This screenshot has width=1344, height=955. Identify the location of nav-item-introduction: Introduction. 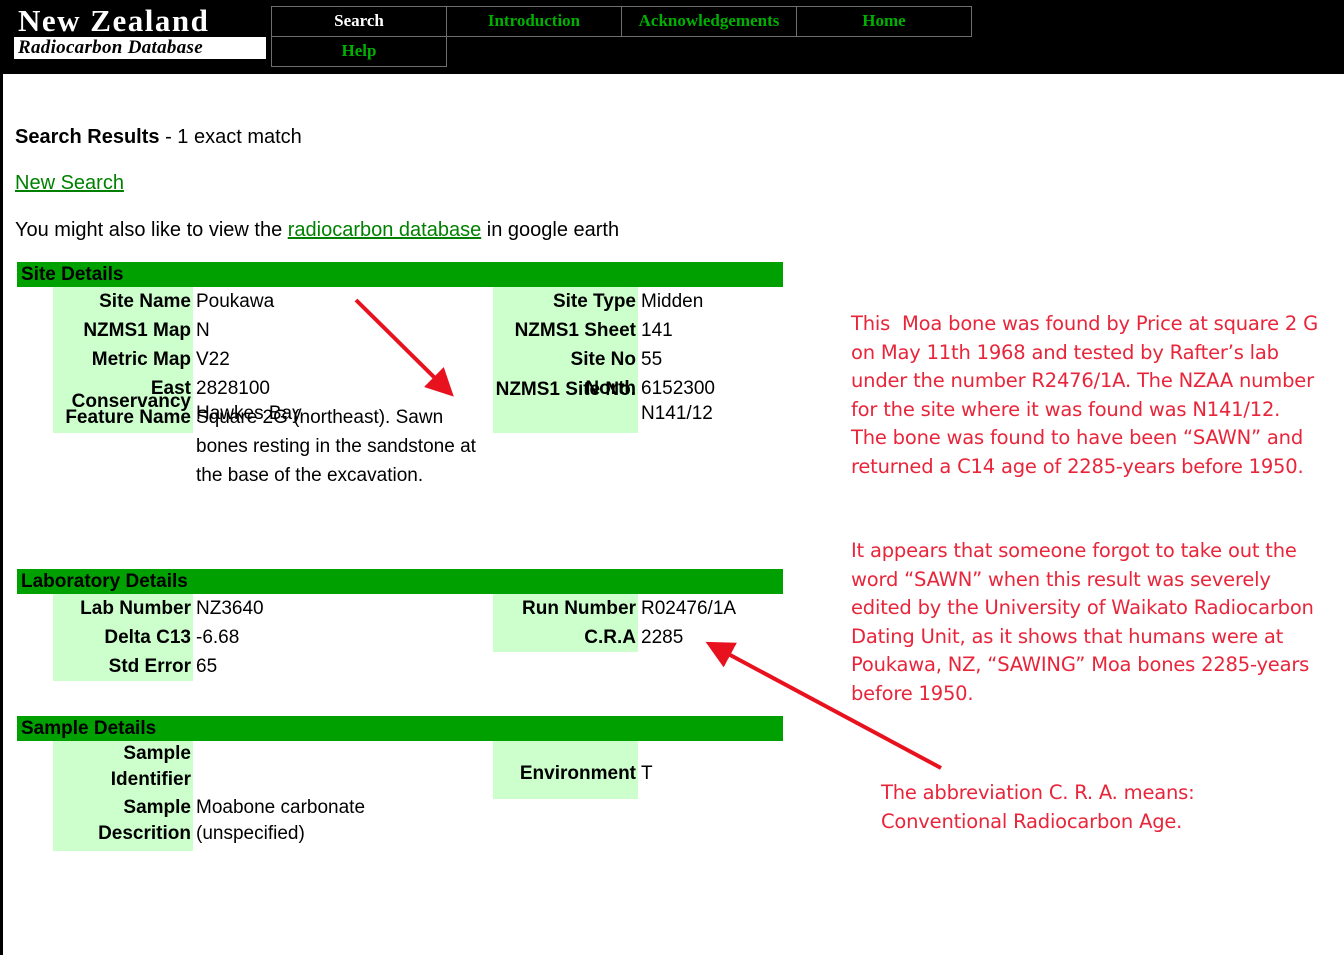
(534, 21).